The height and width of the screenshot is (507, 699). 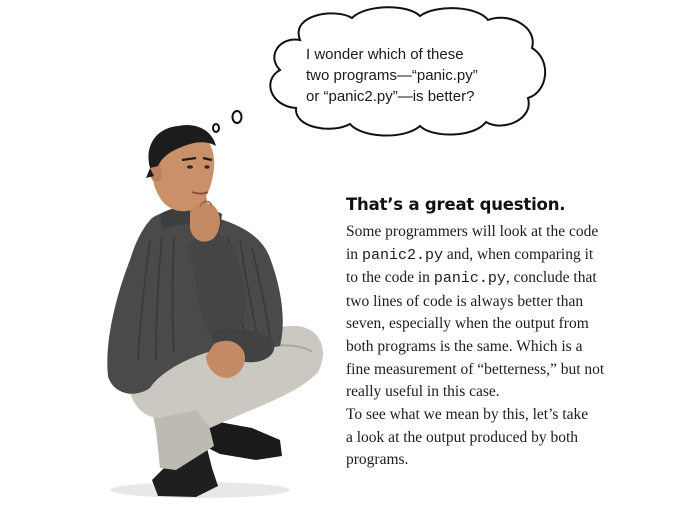 I want to click on text-line: seven, especially when the output from, so click(x=467, y=324).